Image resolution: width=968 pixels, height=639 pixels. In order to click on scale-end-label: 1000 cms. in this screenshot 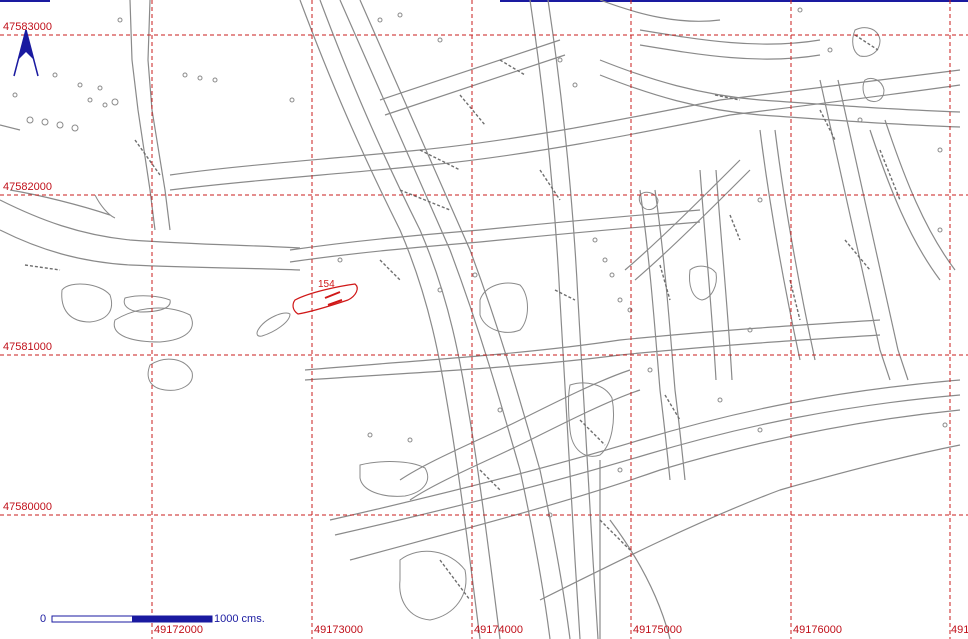, I will do `click(239, 619)`.